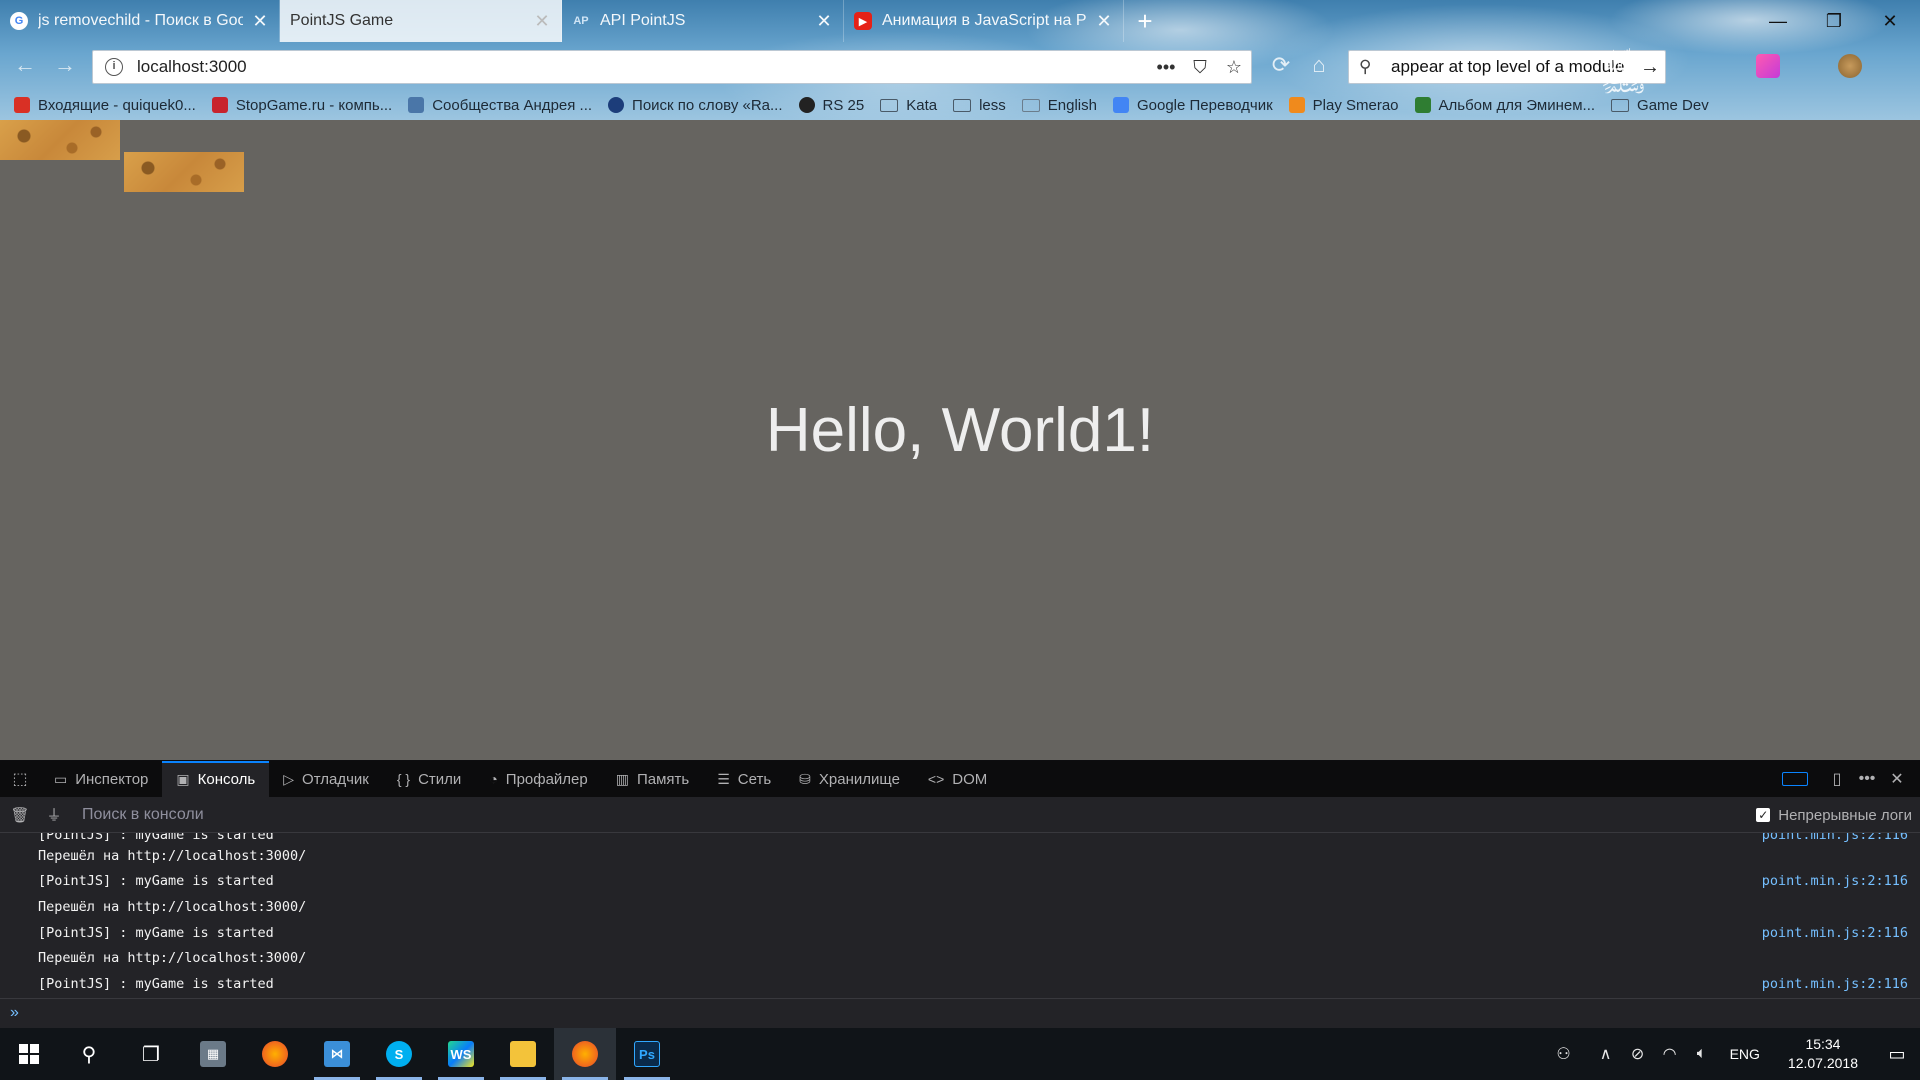 This screenshot has width=1920, height=1080. Describe the element at coordinates (216, 779) in the screenshot. I see `tab-console: ▣ Консоль` at that location.